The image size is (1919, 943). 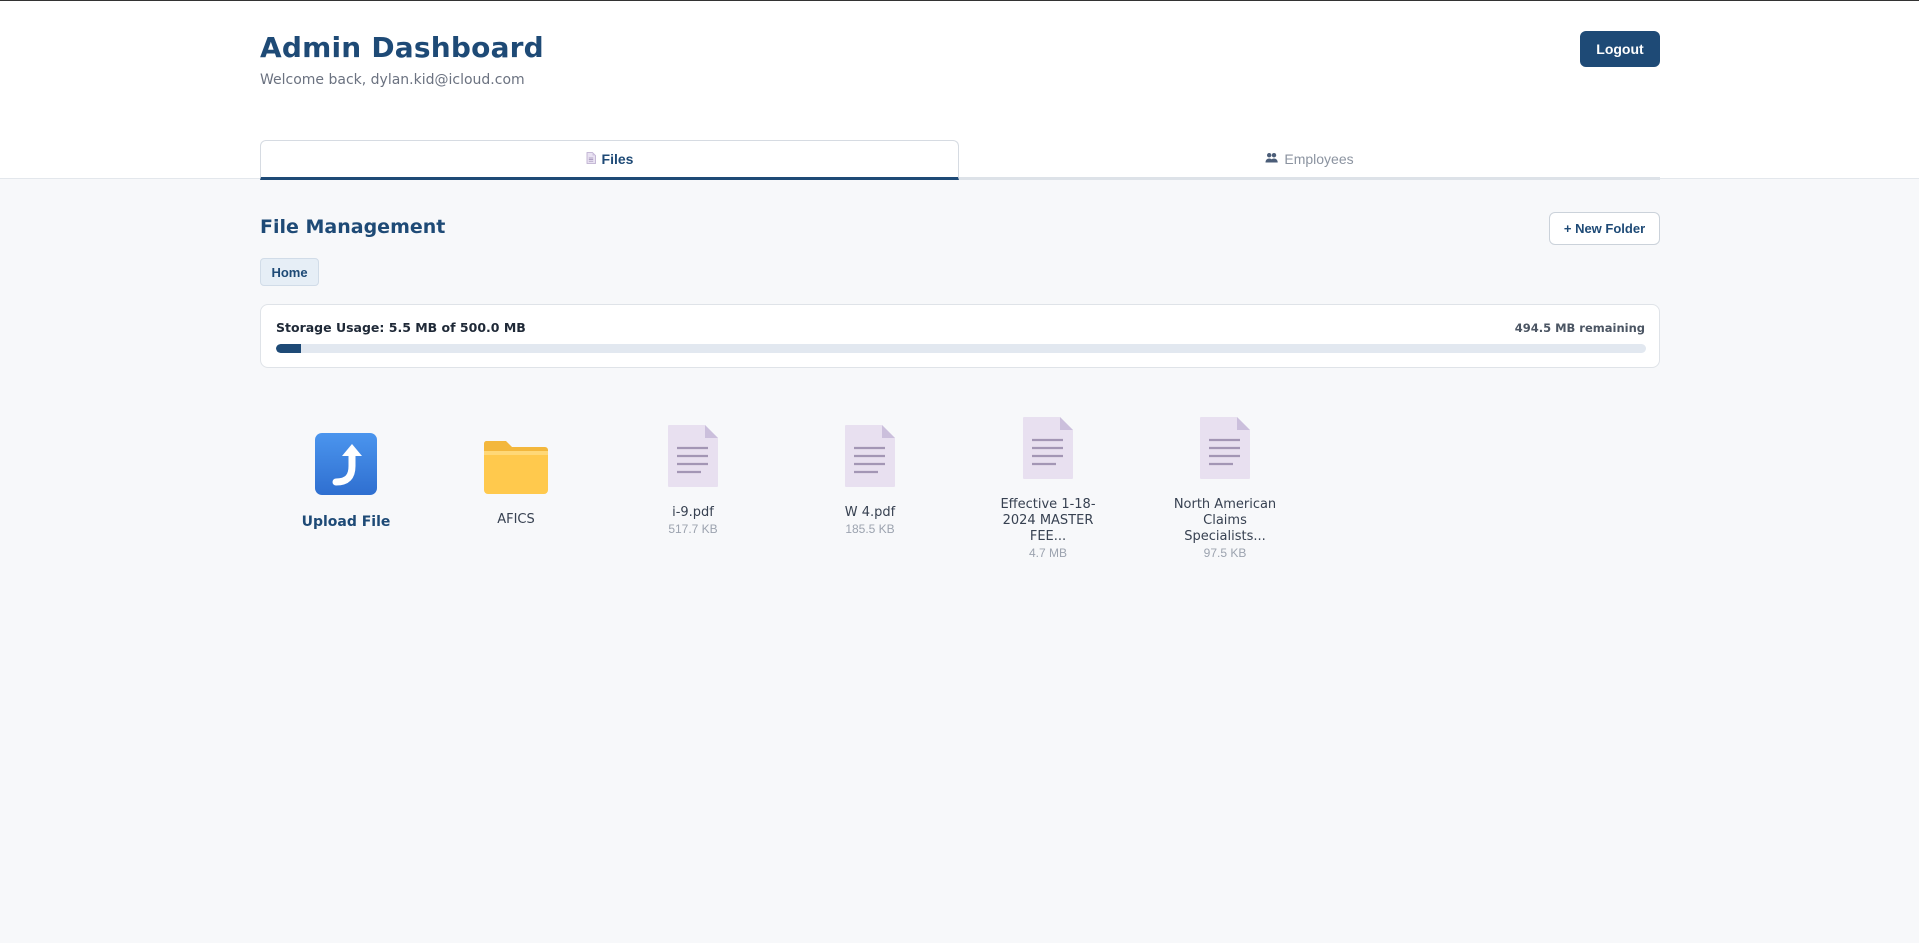 I want to click on users-icon, so click(x=1272, y=158).